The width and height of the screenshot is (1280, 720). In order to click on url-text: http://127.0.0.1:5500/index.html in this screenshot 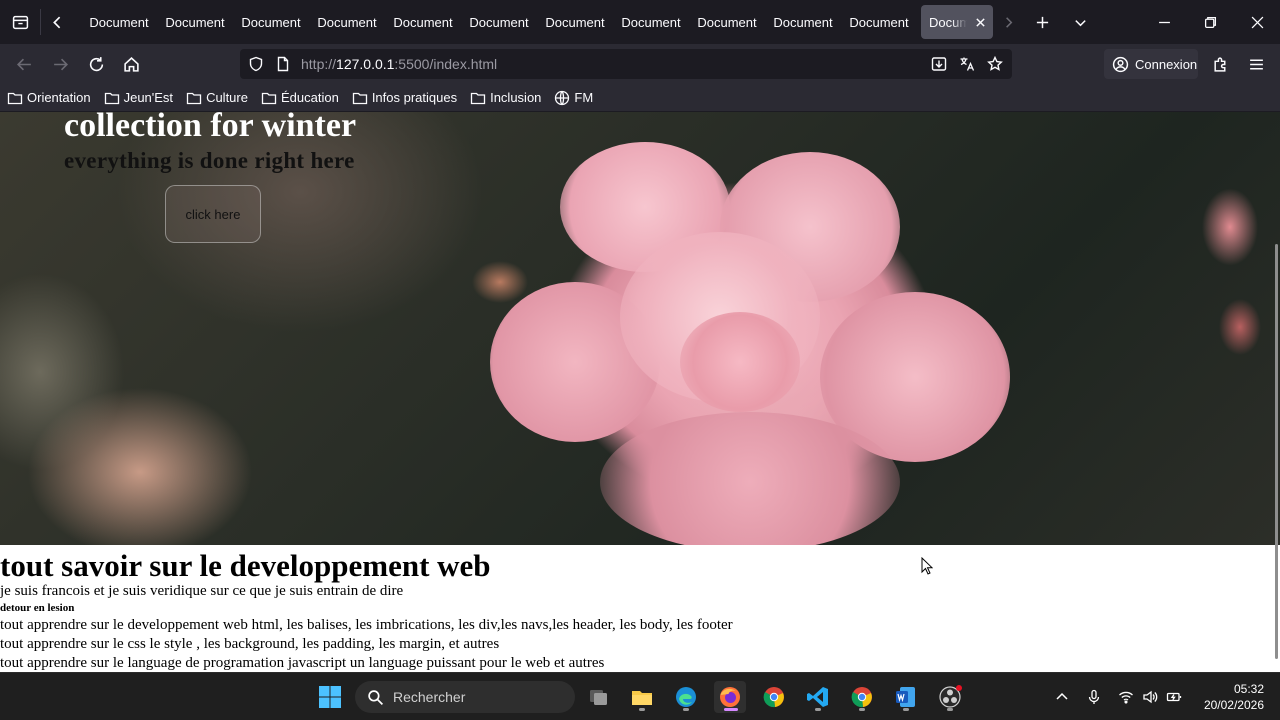, I will do `click(399, 64)`.